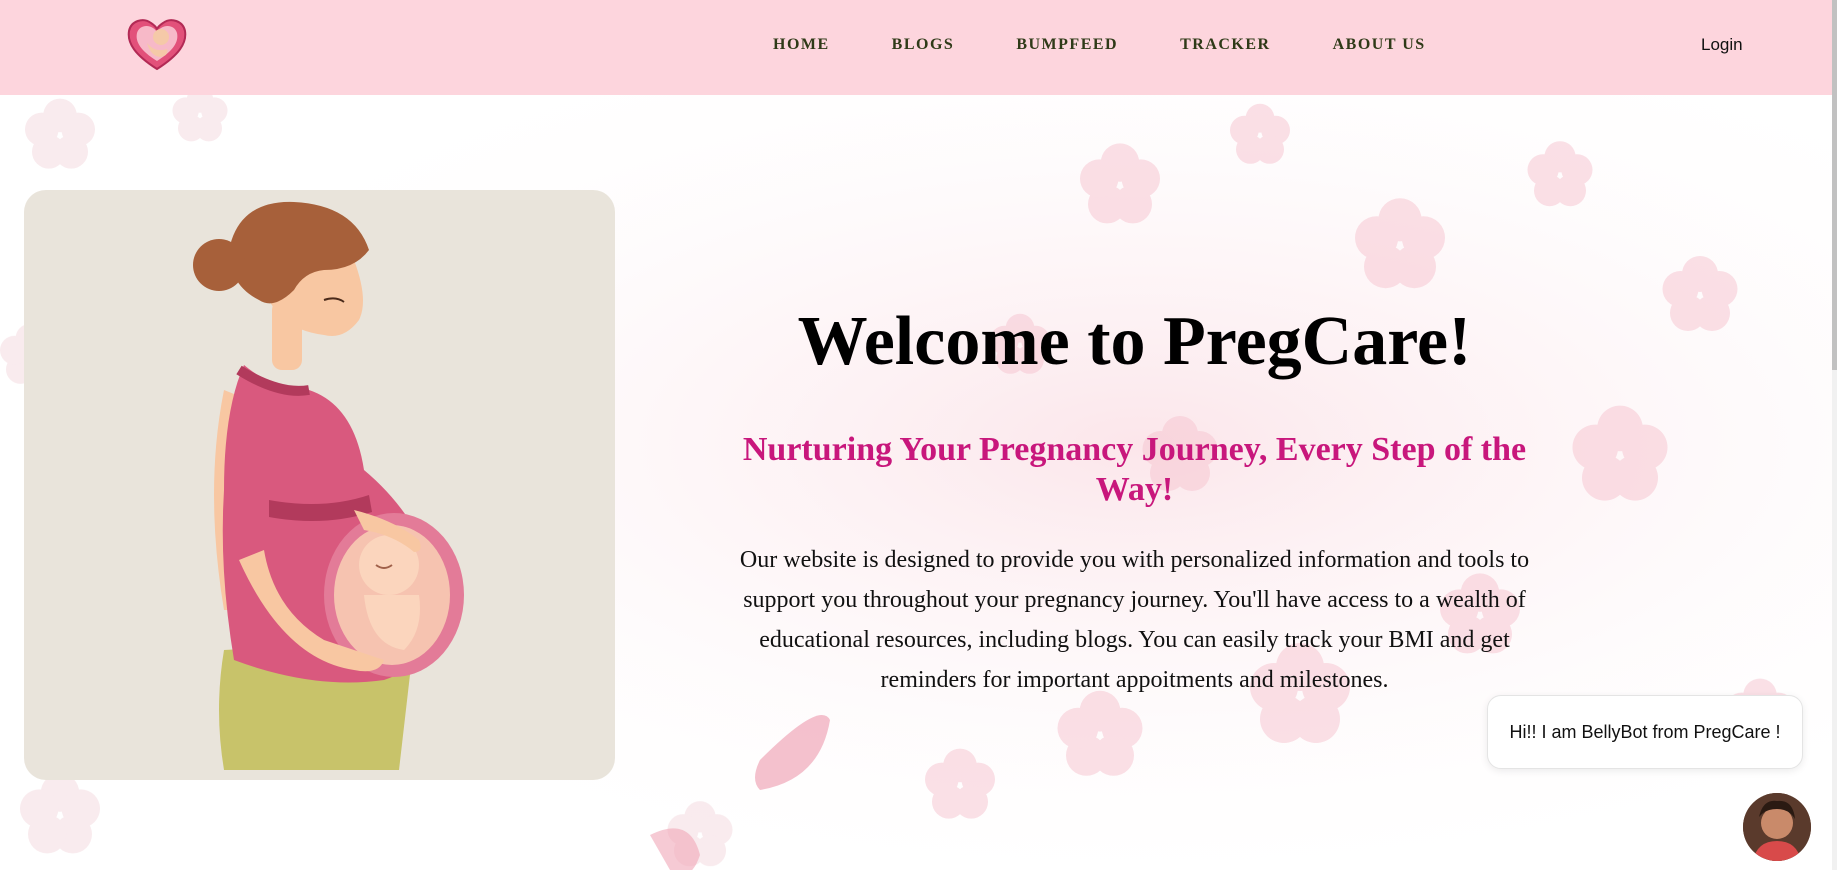  I want to click on main-navigation: HOME BLOGS BUMPFEED TRACKER ABOUT US, so click(1130, 45).